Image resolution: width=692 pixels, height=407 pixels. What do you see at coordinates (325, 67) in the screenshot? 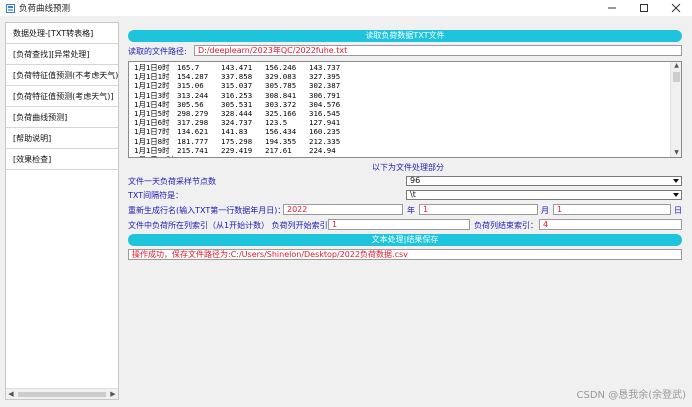
I see `txt-value-cell: 143.737` at bounding box center [325, 67].